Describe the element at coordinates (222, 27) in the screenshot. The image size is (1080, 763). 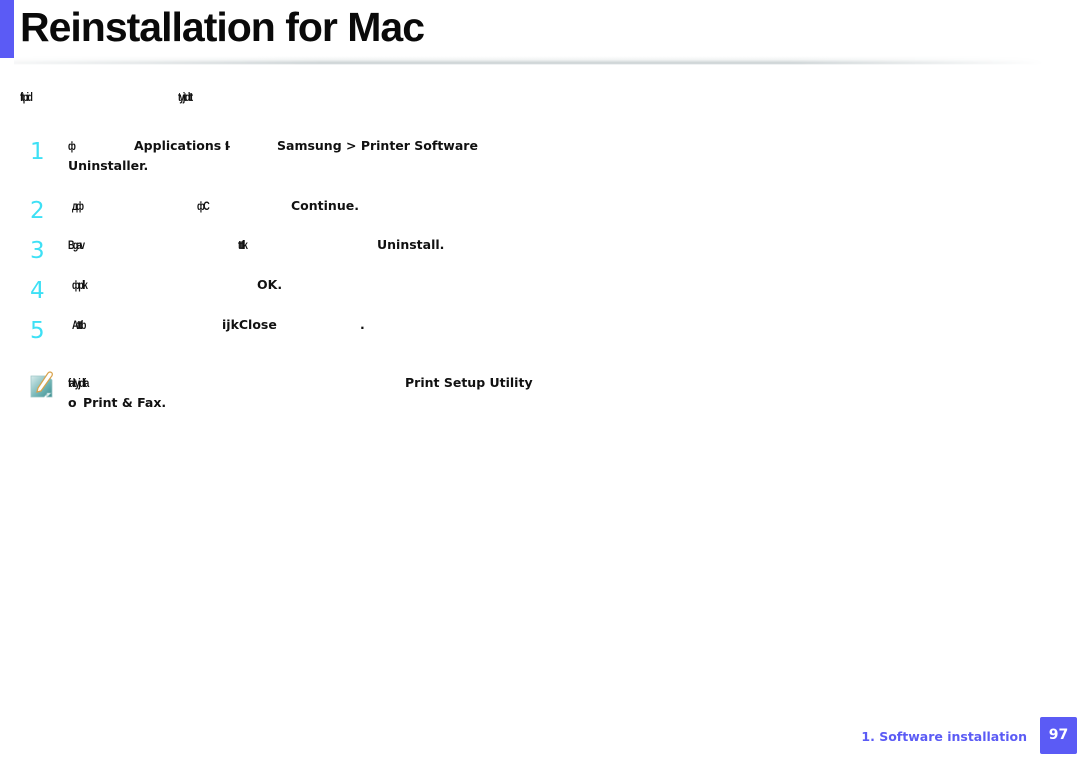
I see `page-title: Reinstallation for Mac` at that location.